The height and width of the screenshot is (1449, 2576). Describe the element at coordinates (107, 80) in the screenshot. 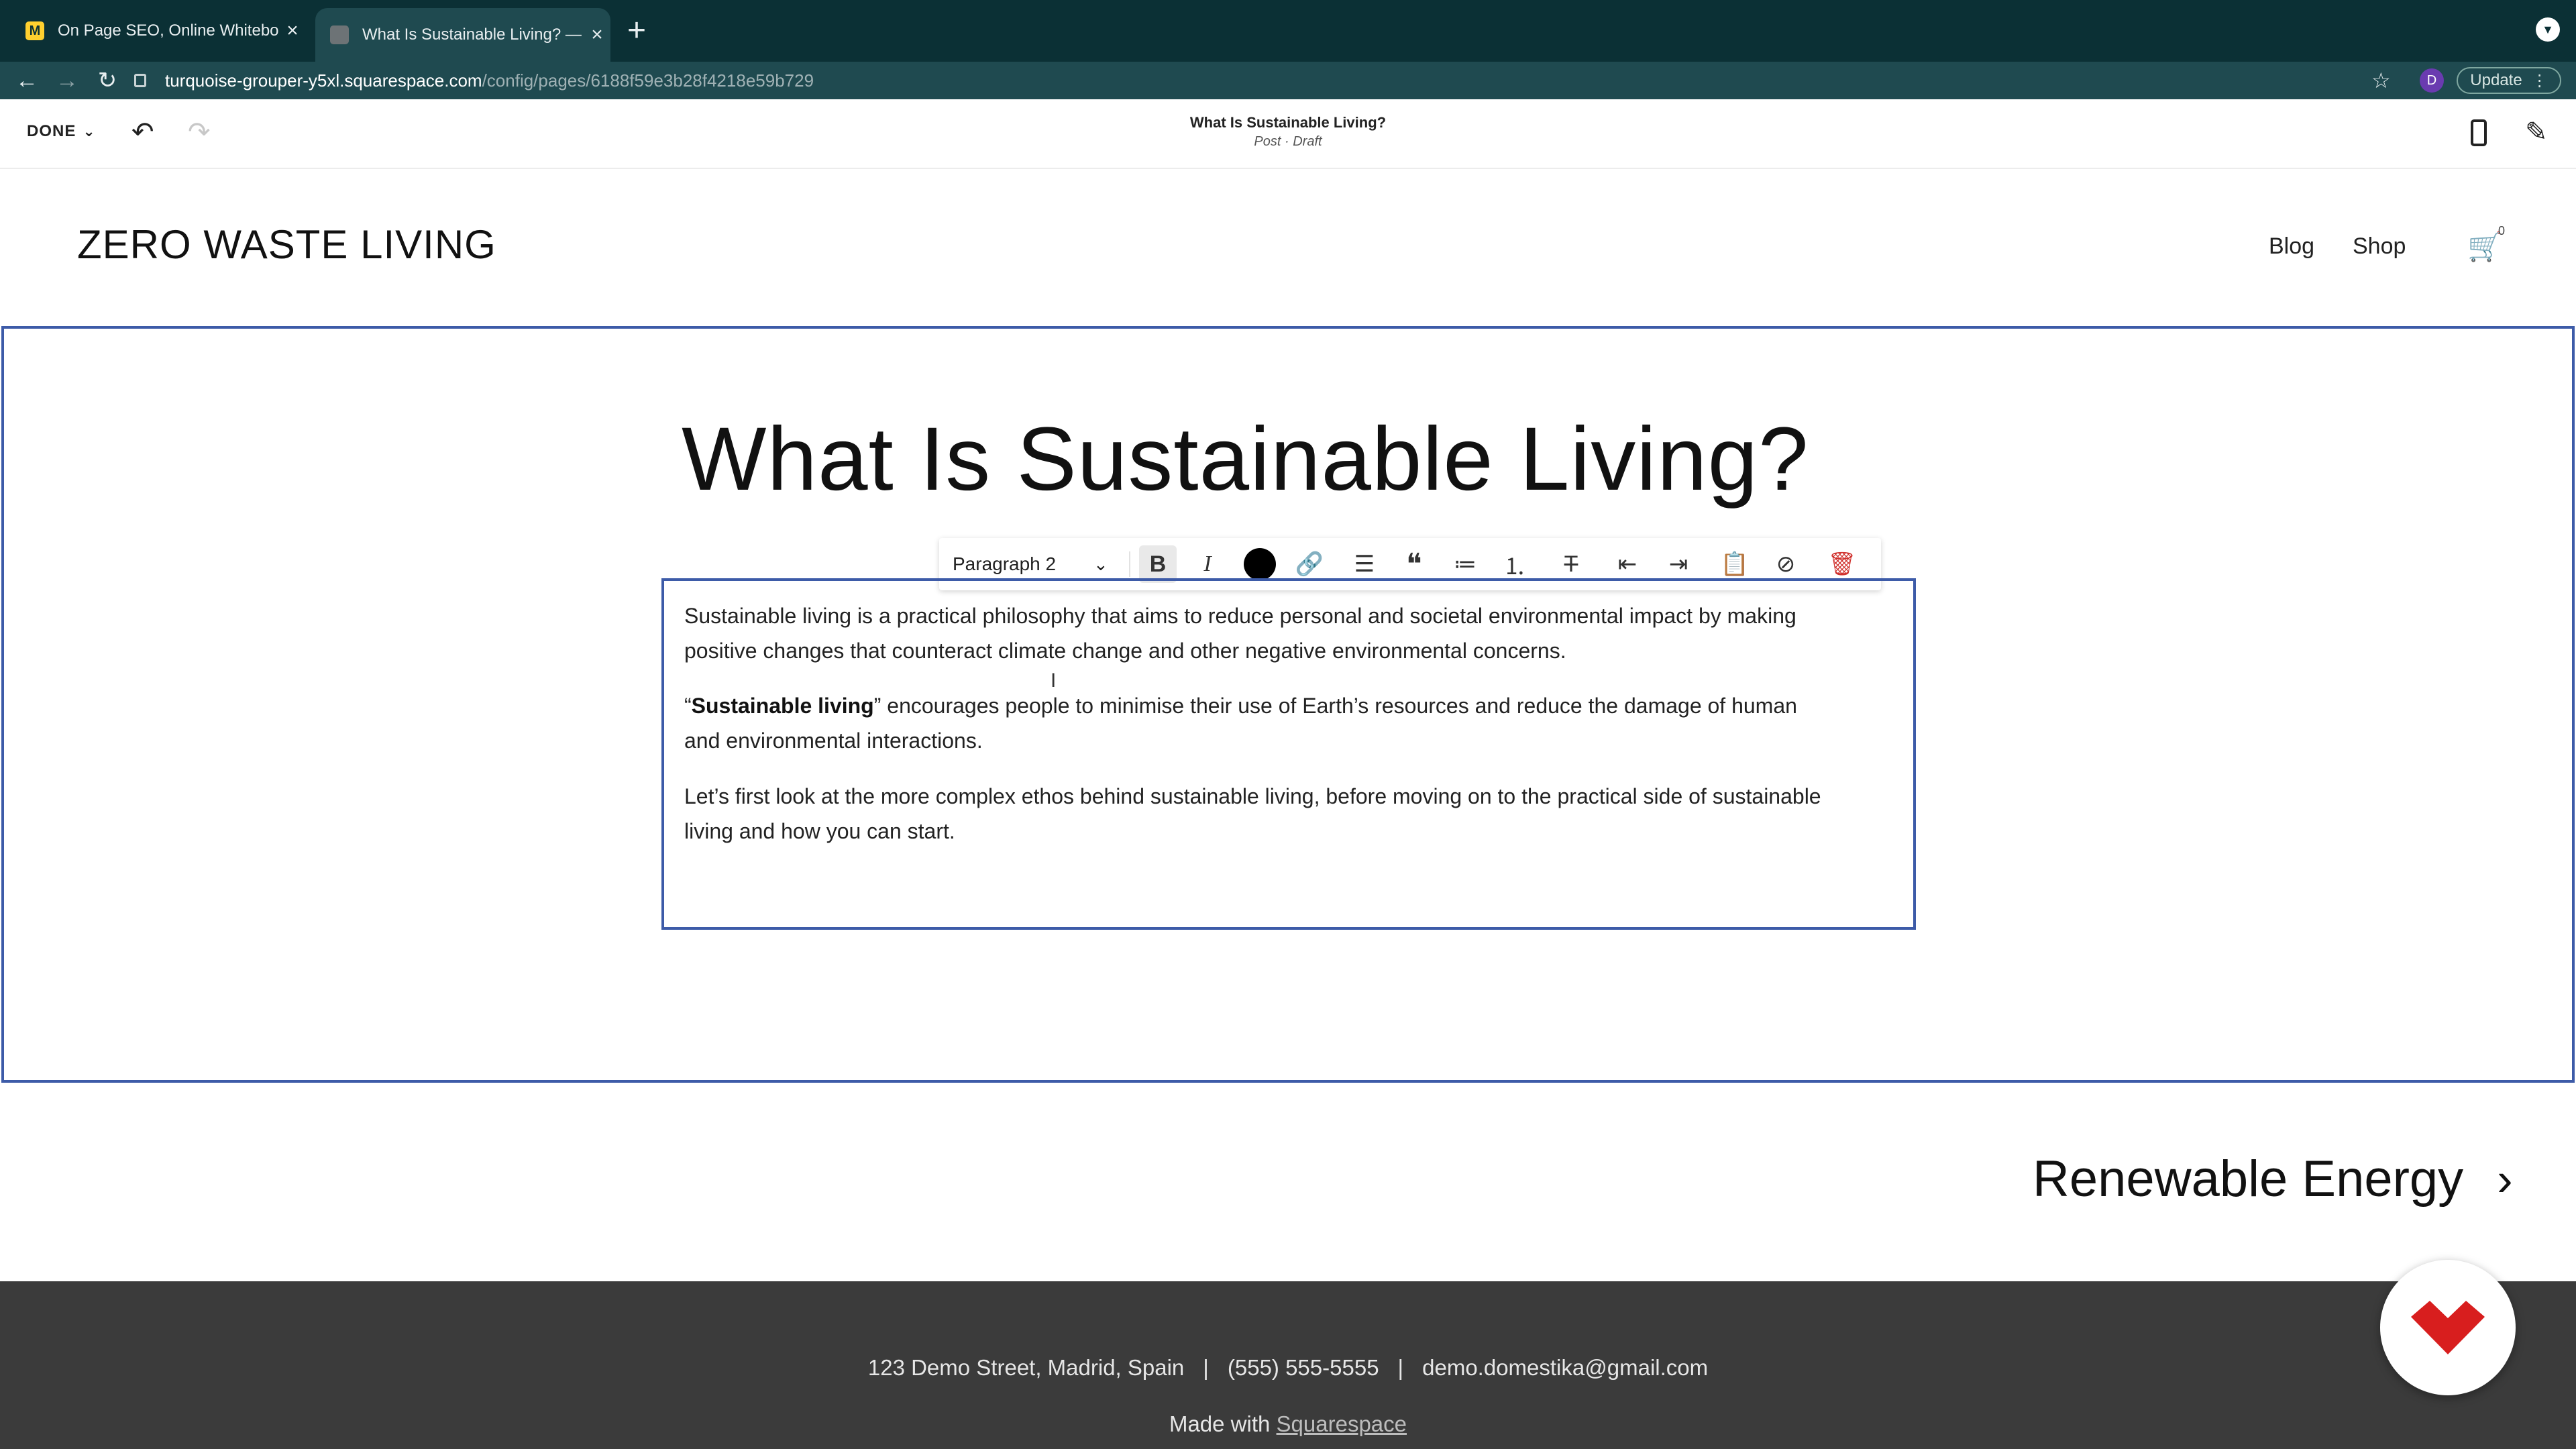

I see `reload-icon: ↻` at that location.